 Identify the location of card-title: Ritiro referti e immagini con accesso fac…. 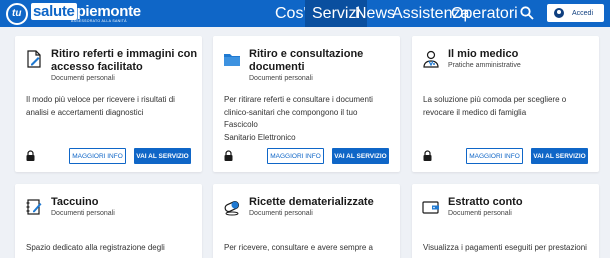
(124, 60).